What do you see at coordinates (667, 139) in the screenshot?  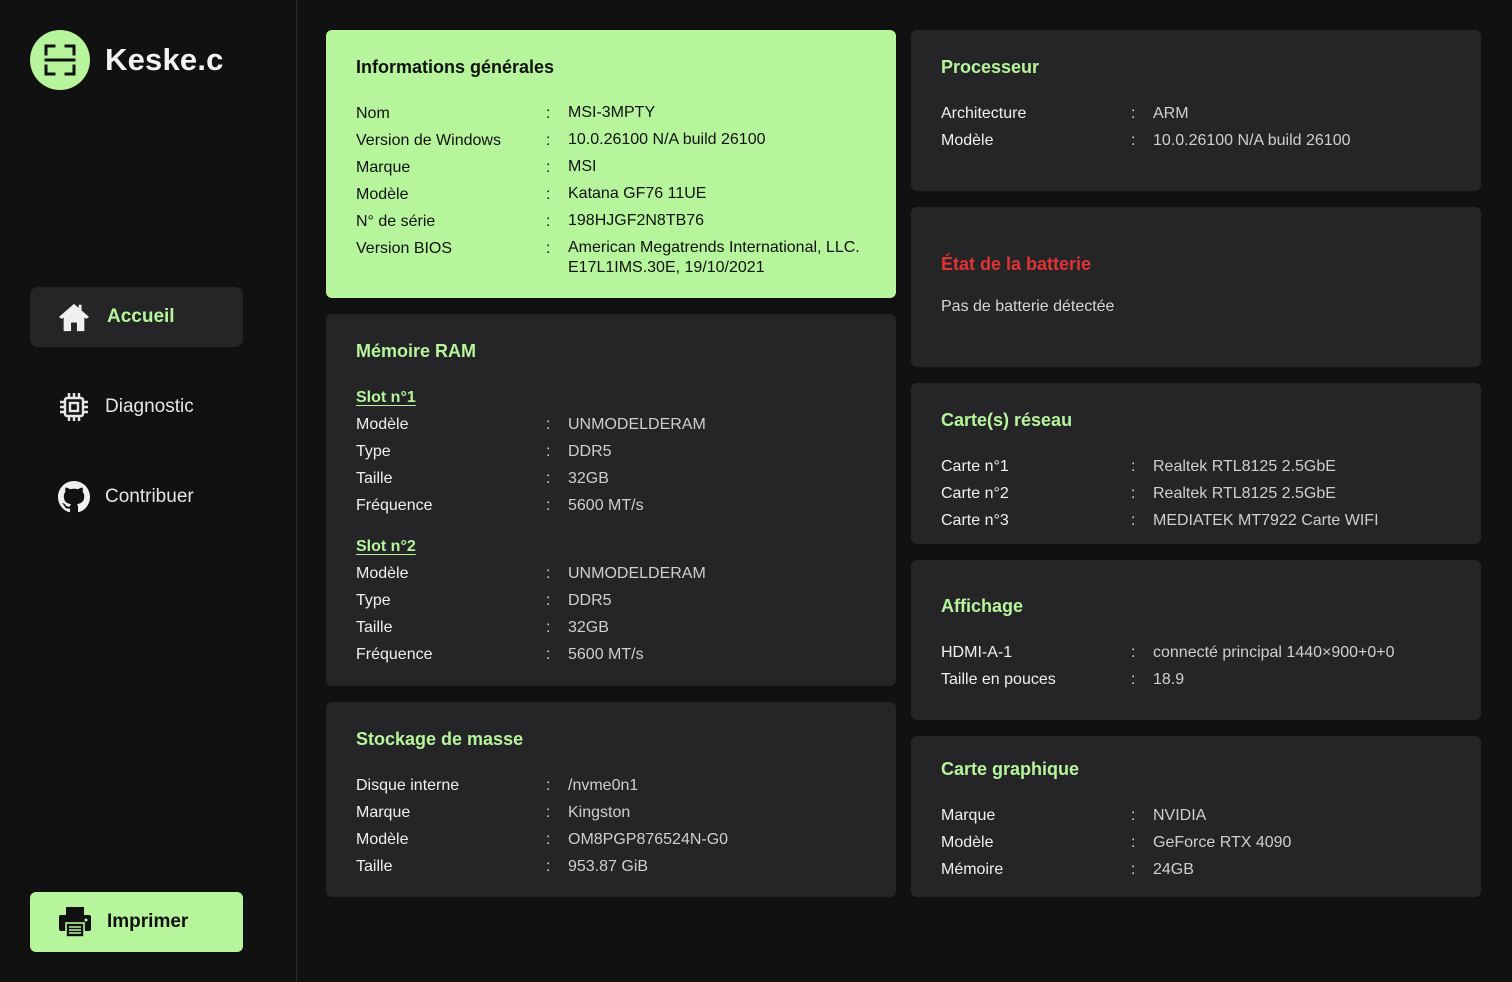 I see `info-value: 10.0.26100 N/A build 26100` at bounding box center [667, 139].